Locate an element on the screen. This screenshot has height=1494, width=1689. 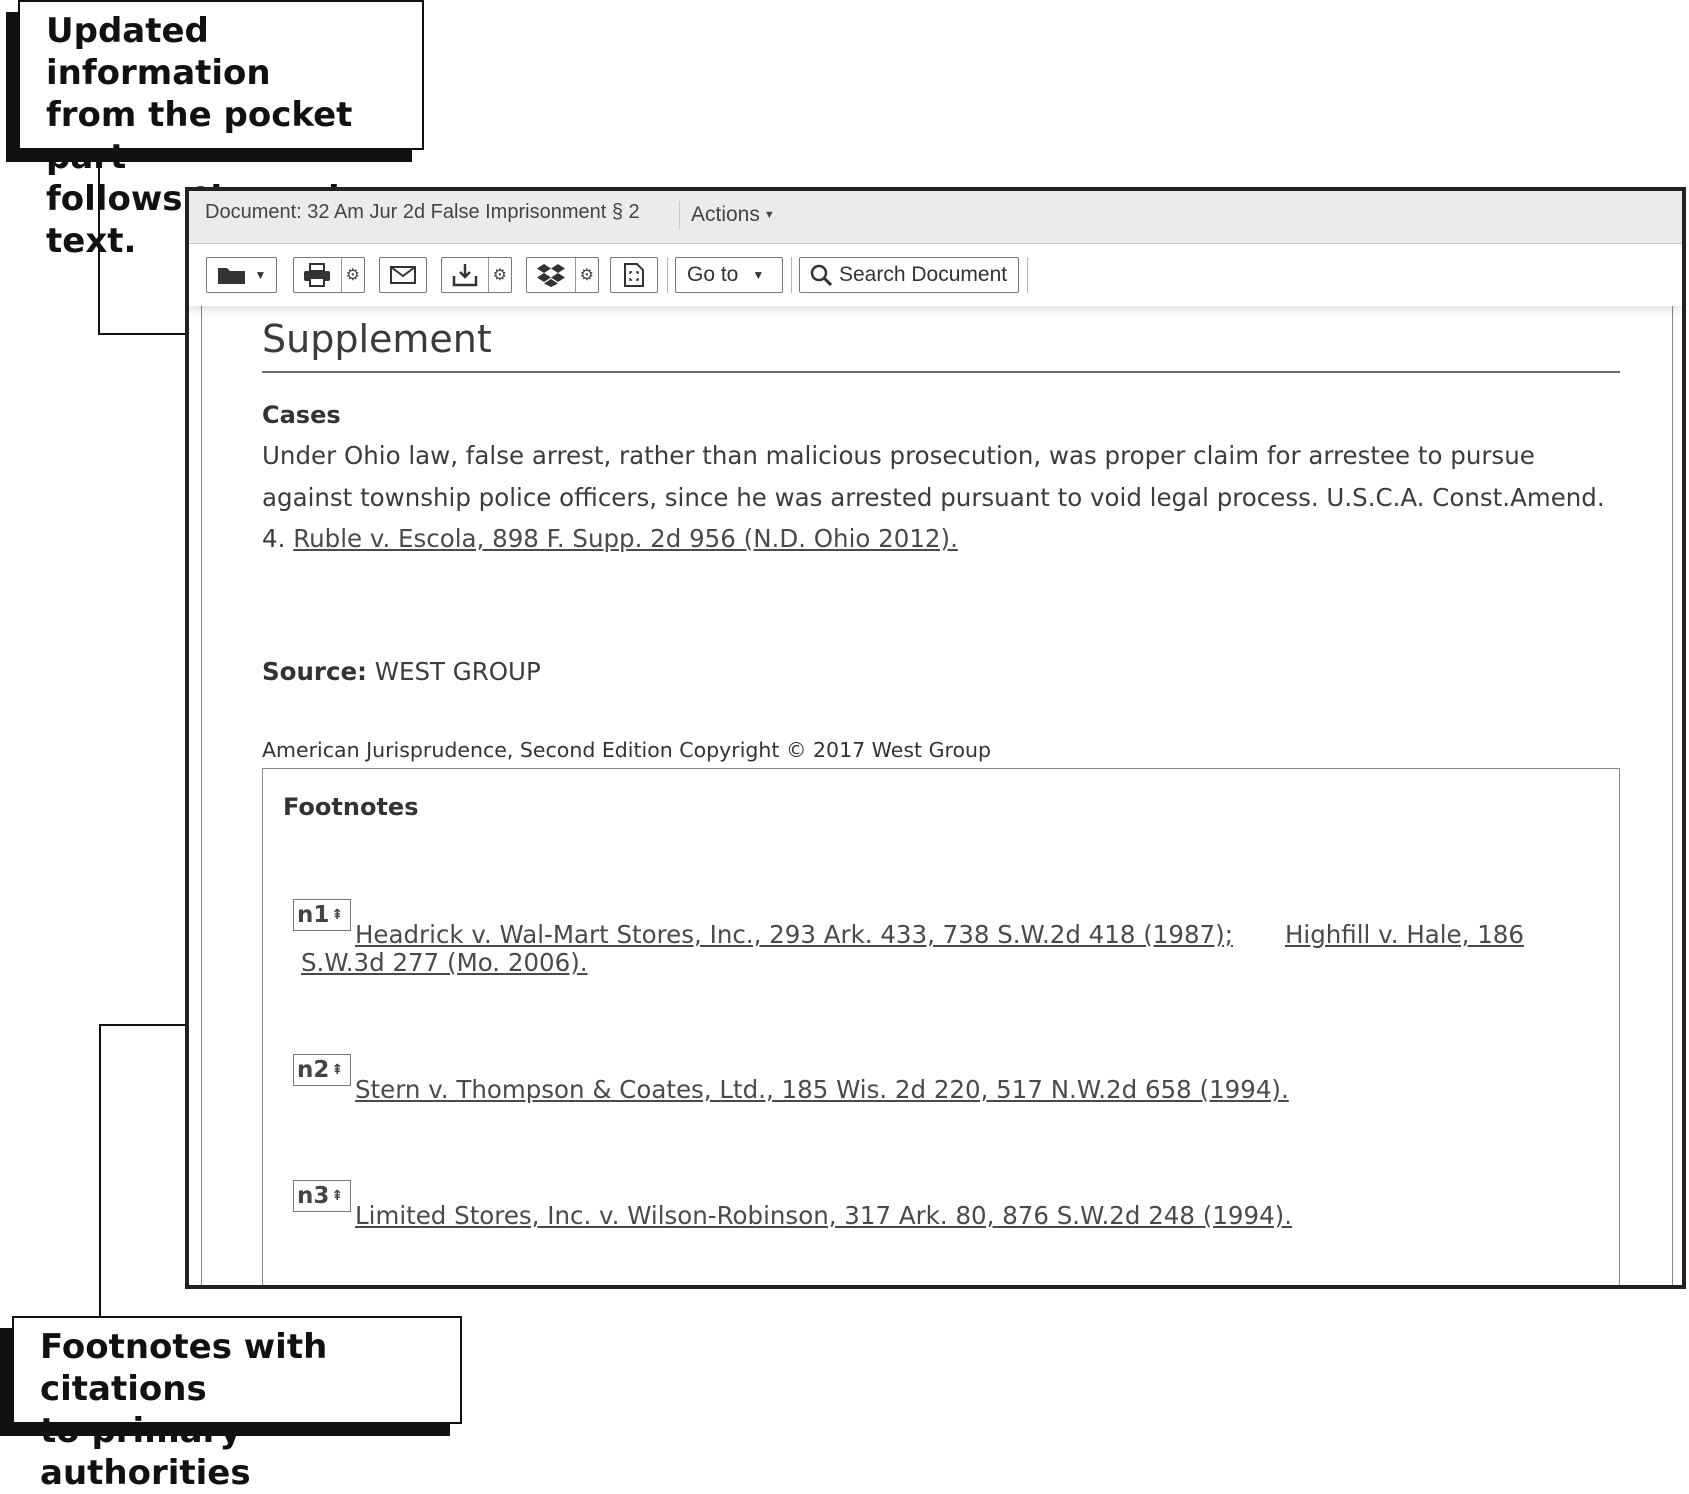
folder-icon is located at coordinates (231, 276).